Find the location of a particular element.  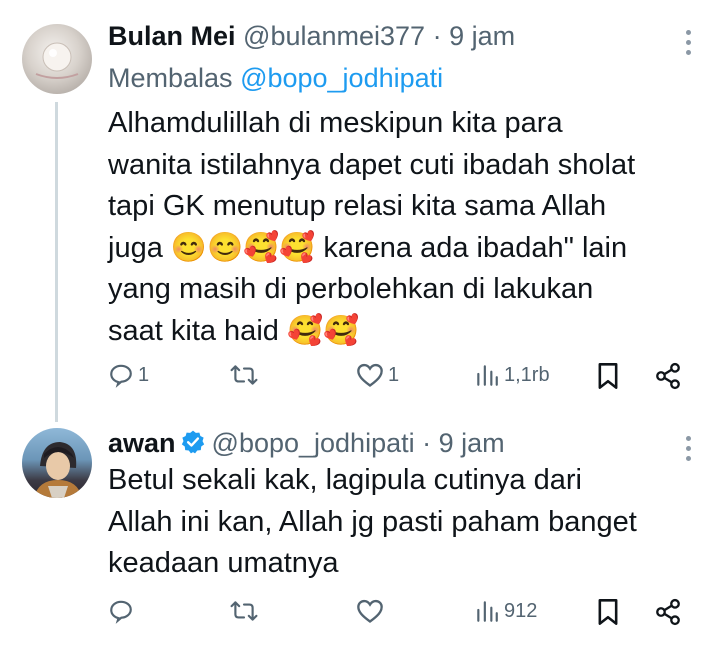

reply-button is located at coordinates (123, 611).